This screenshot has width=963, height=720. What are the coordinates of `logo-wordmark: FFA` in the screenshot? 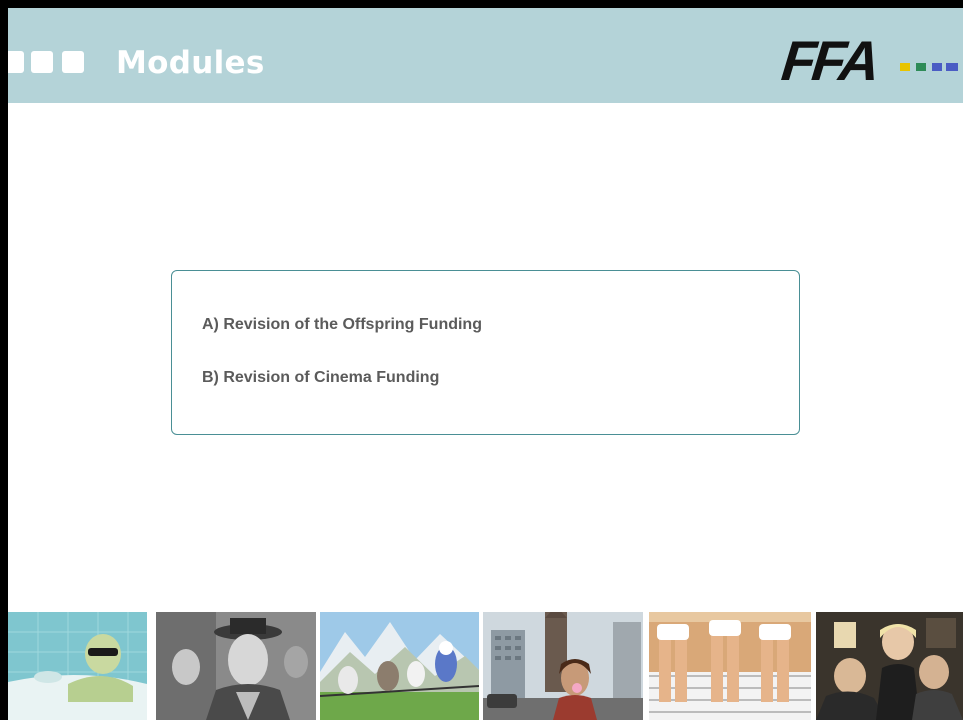 It's located at (829, 60).